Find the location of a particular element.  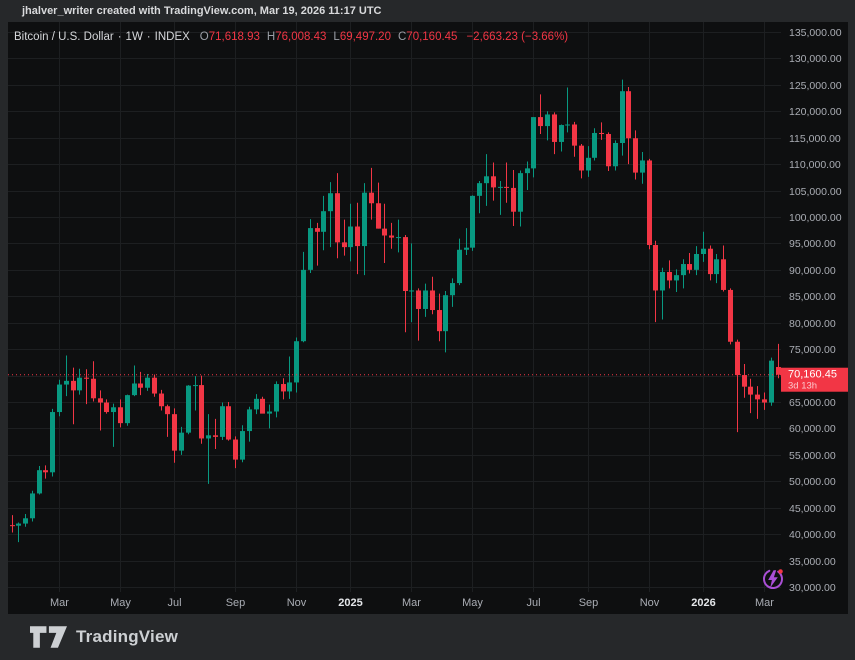

price-tick-label: 55,000.00 is located at coordinates (812, 456).